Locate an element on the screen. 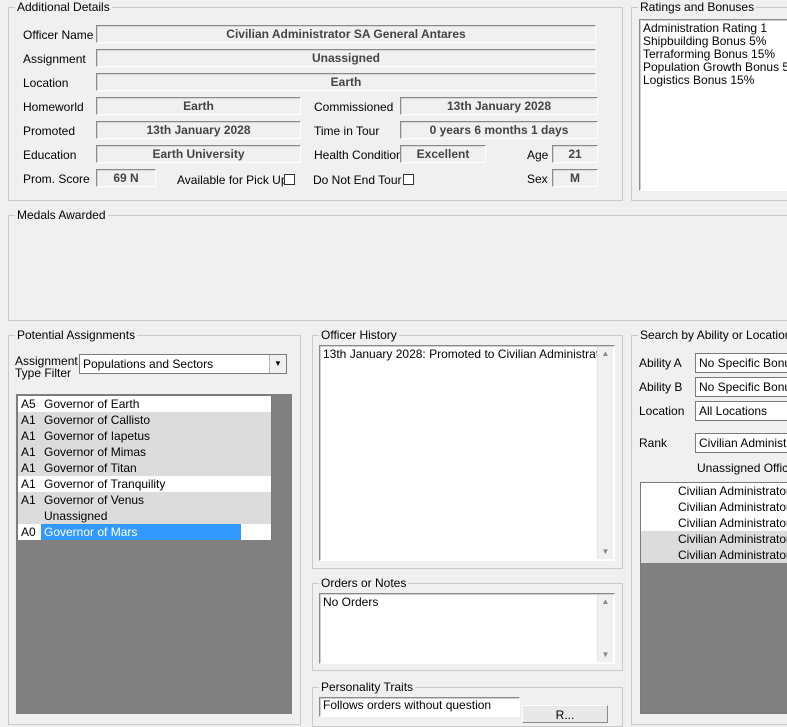 The height and width of the screenshot is (727, 787). orders-text: No Orders ▲ ▼ is located at coordinates (467, 628).